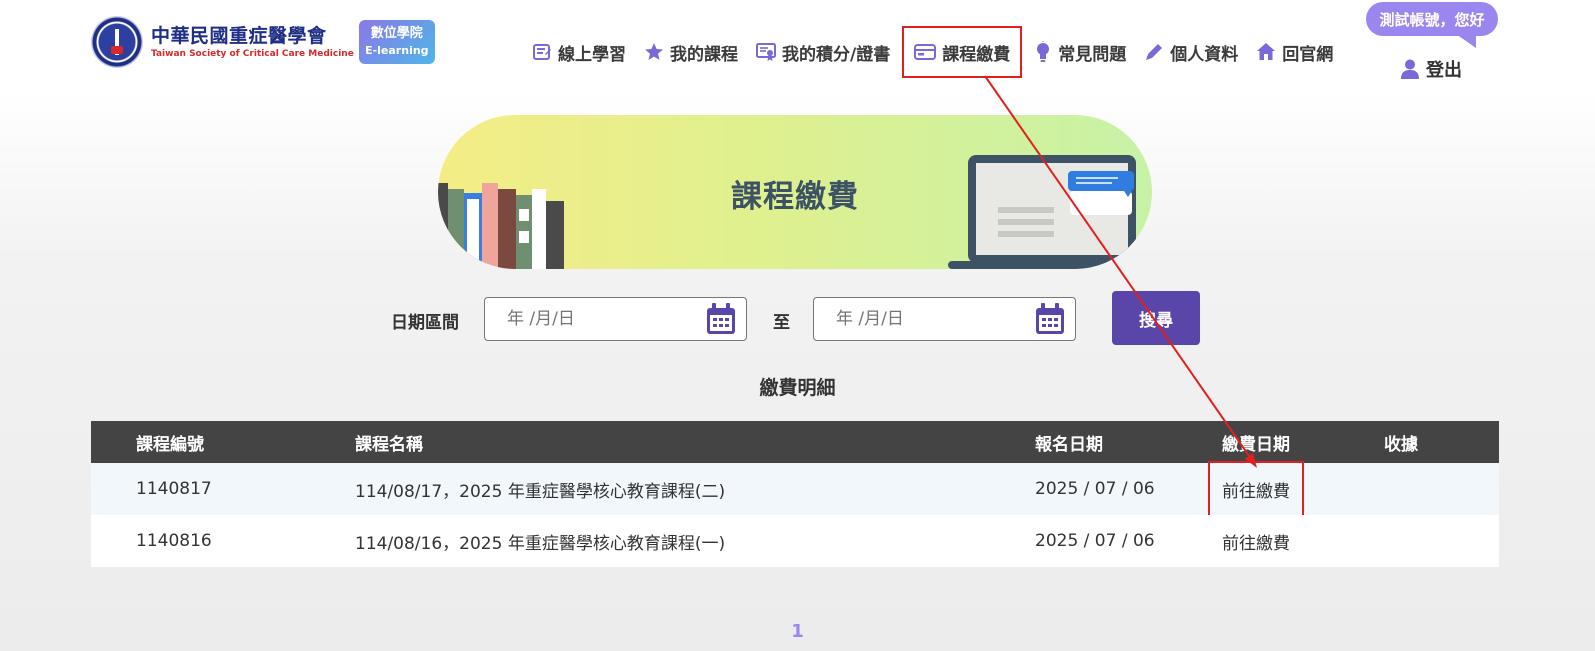 Image resolution: width=1595 pixels, height=651 pixels. Describe the element at coordinates (1156, 318) in the screenshot. I see `search-button: 搜尋` at that location.